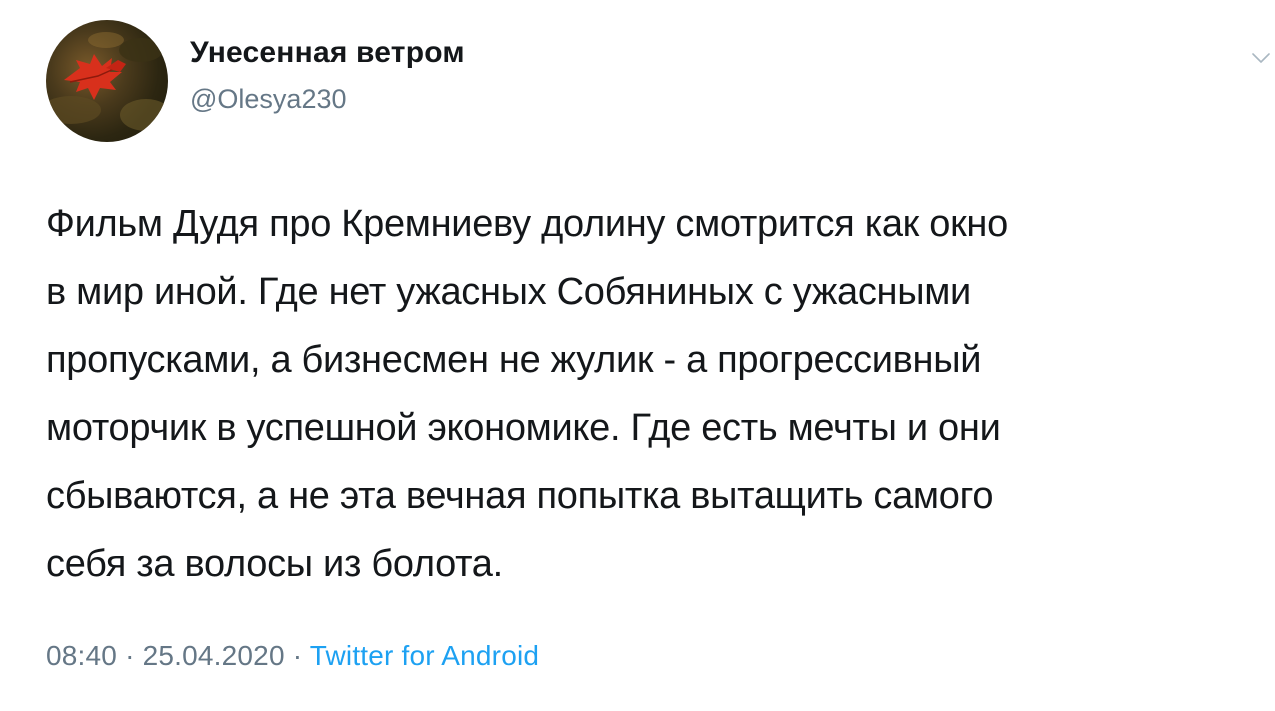 The width and height of the screenshot is (1275, 711). Describe the element at coordinates (424, 655) in the screenshot. I see `tweet-source-link: Twitter for Android` at that location.